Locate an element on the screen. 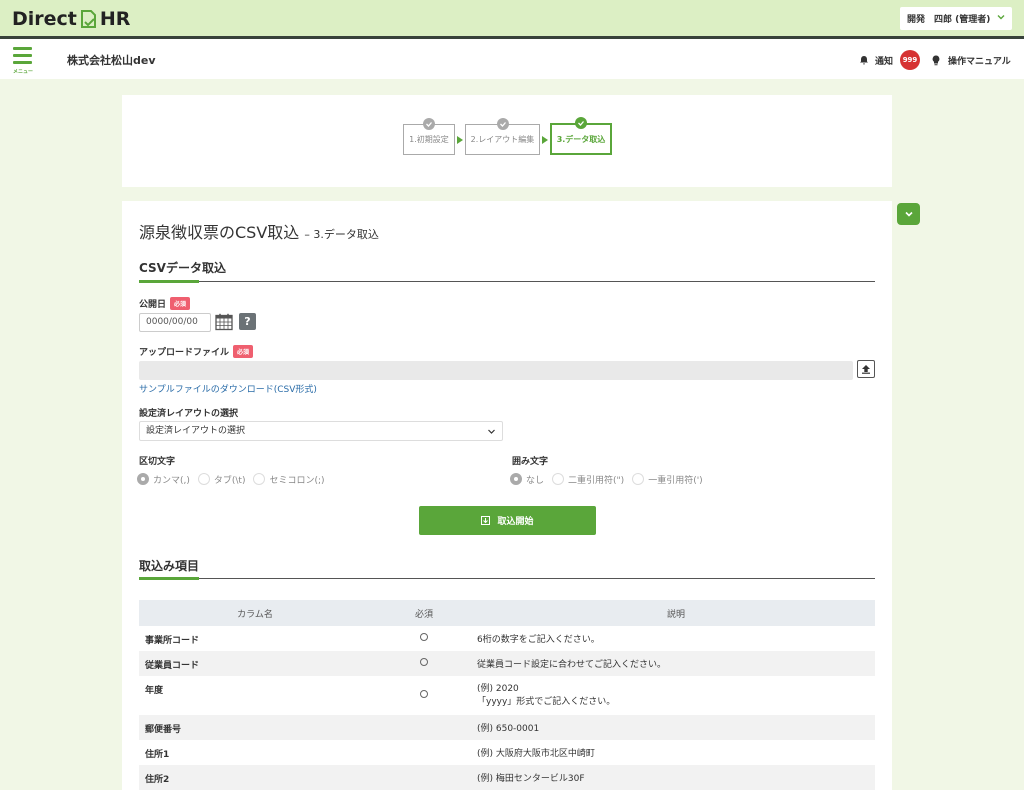 The width and height of the screenshot is (1024, 790). manual-link: 操作マニュアル is located at coordinates (971, 60).